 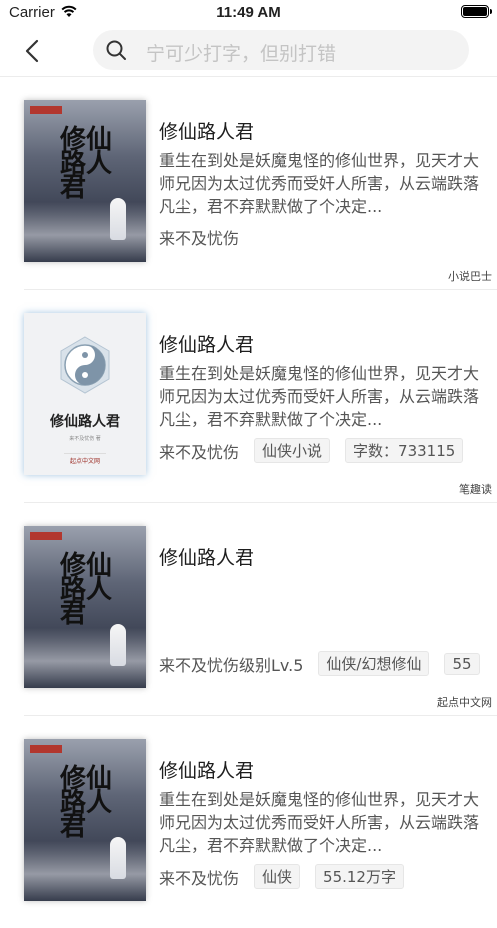 I want to click on word-count-tag: 55, so click(x=462, y=663).